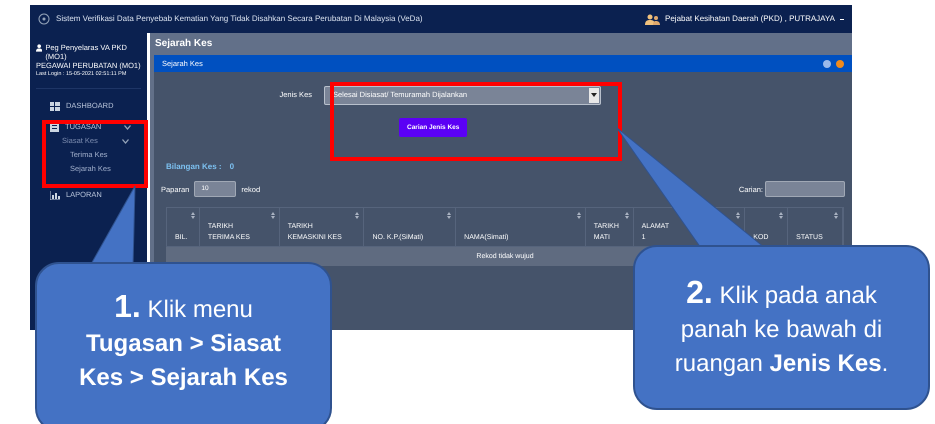 The width and height of the screenshot is (935, 424). Describe the element at coordinates (232, 167) in the screenshot. I see `case-count: 0` at that location.